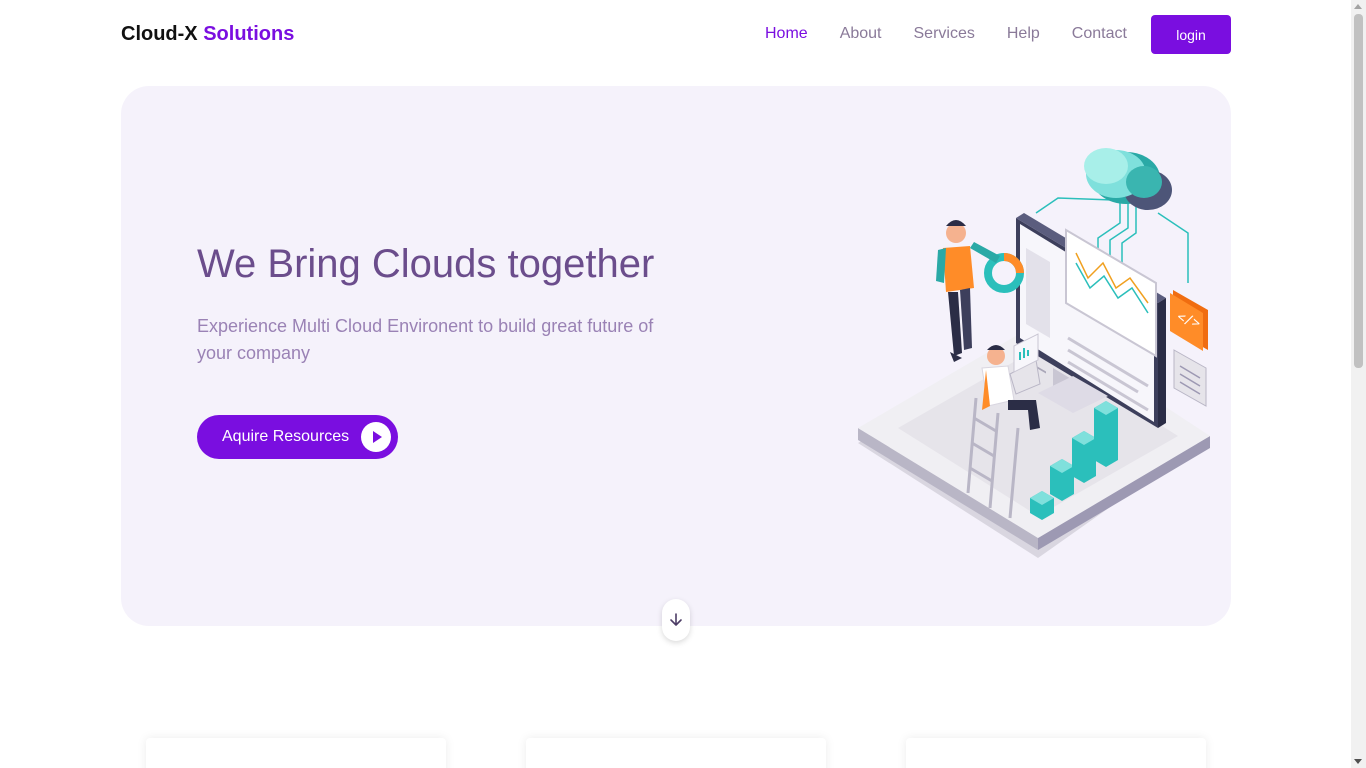 Image resolution: width=1366 pixels, height=768 pixels. What do you see at coordinates (1358, 761) in the screenshot?
I see `scroll-down-arrow-icon` at bounding box center [1358, 761].